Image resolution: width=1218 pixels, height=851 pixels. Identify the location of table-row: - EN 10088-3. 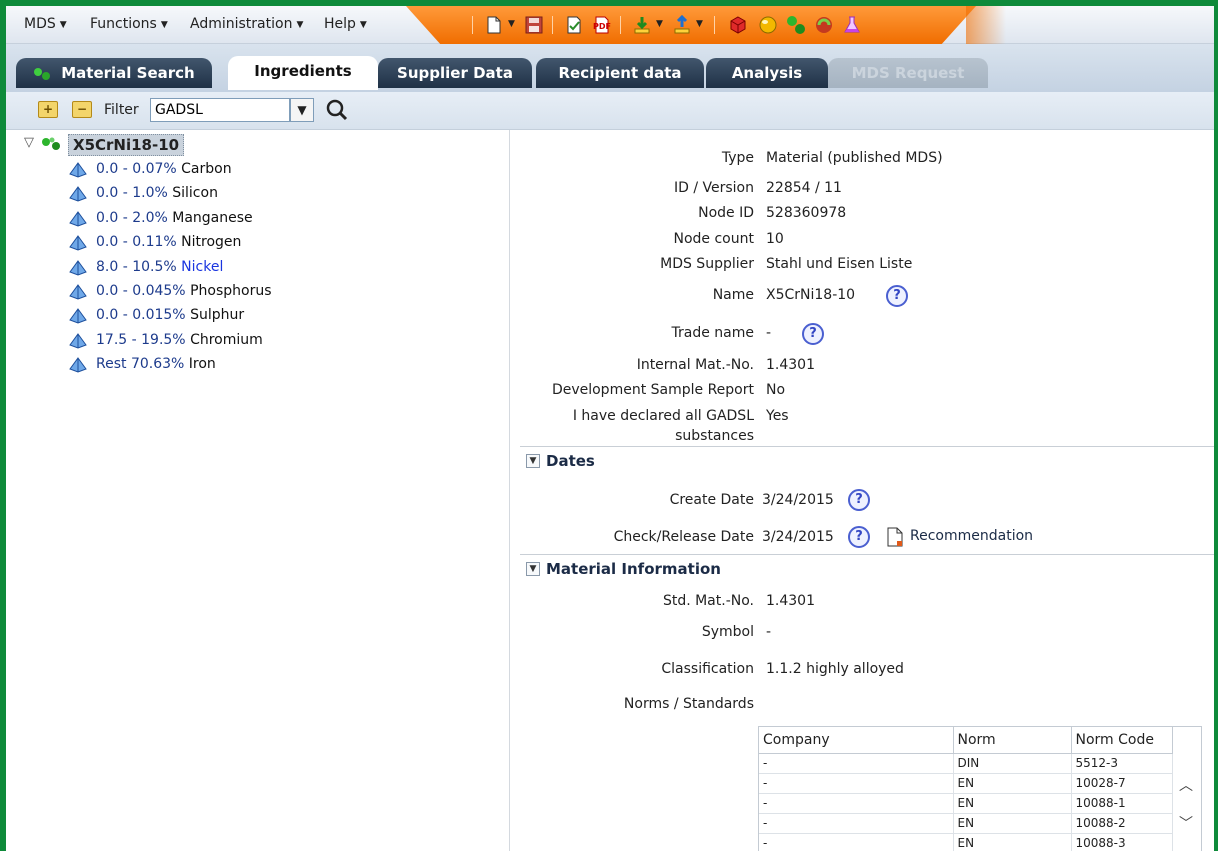
(966, 842).